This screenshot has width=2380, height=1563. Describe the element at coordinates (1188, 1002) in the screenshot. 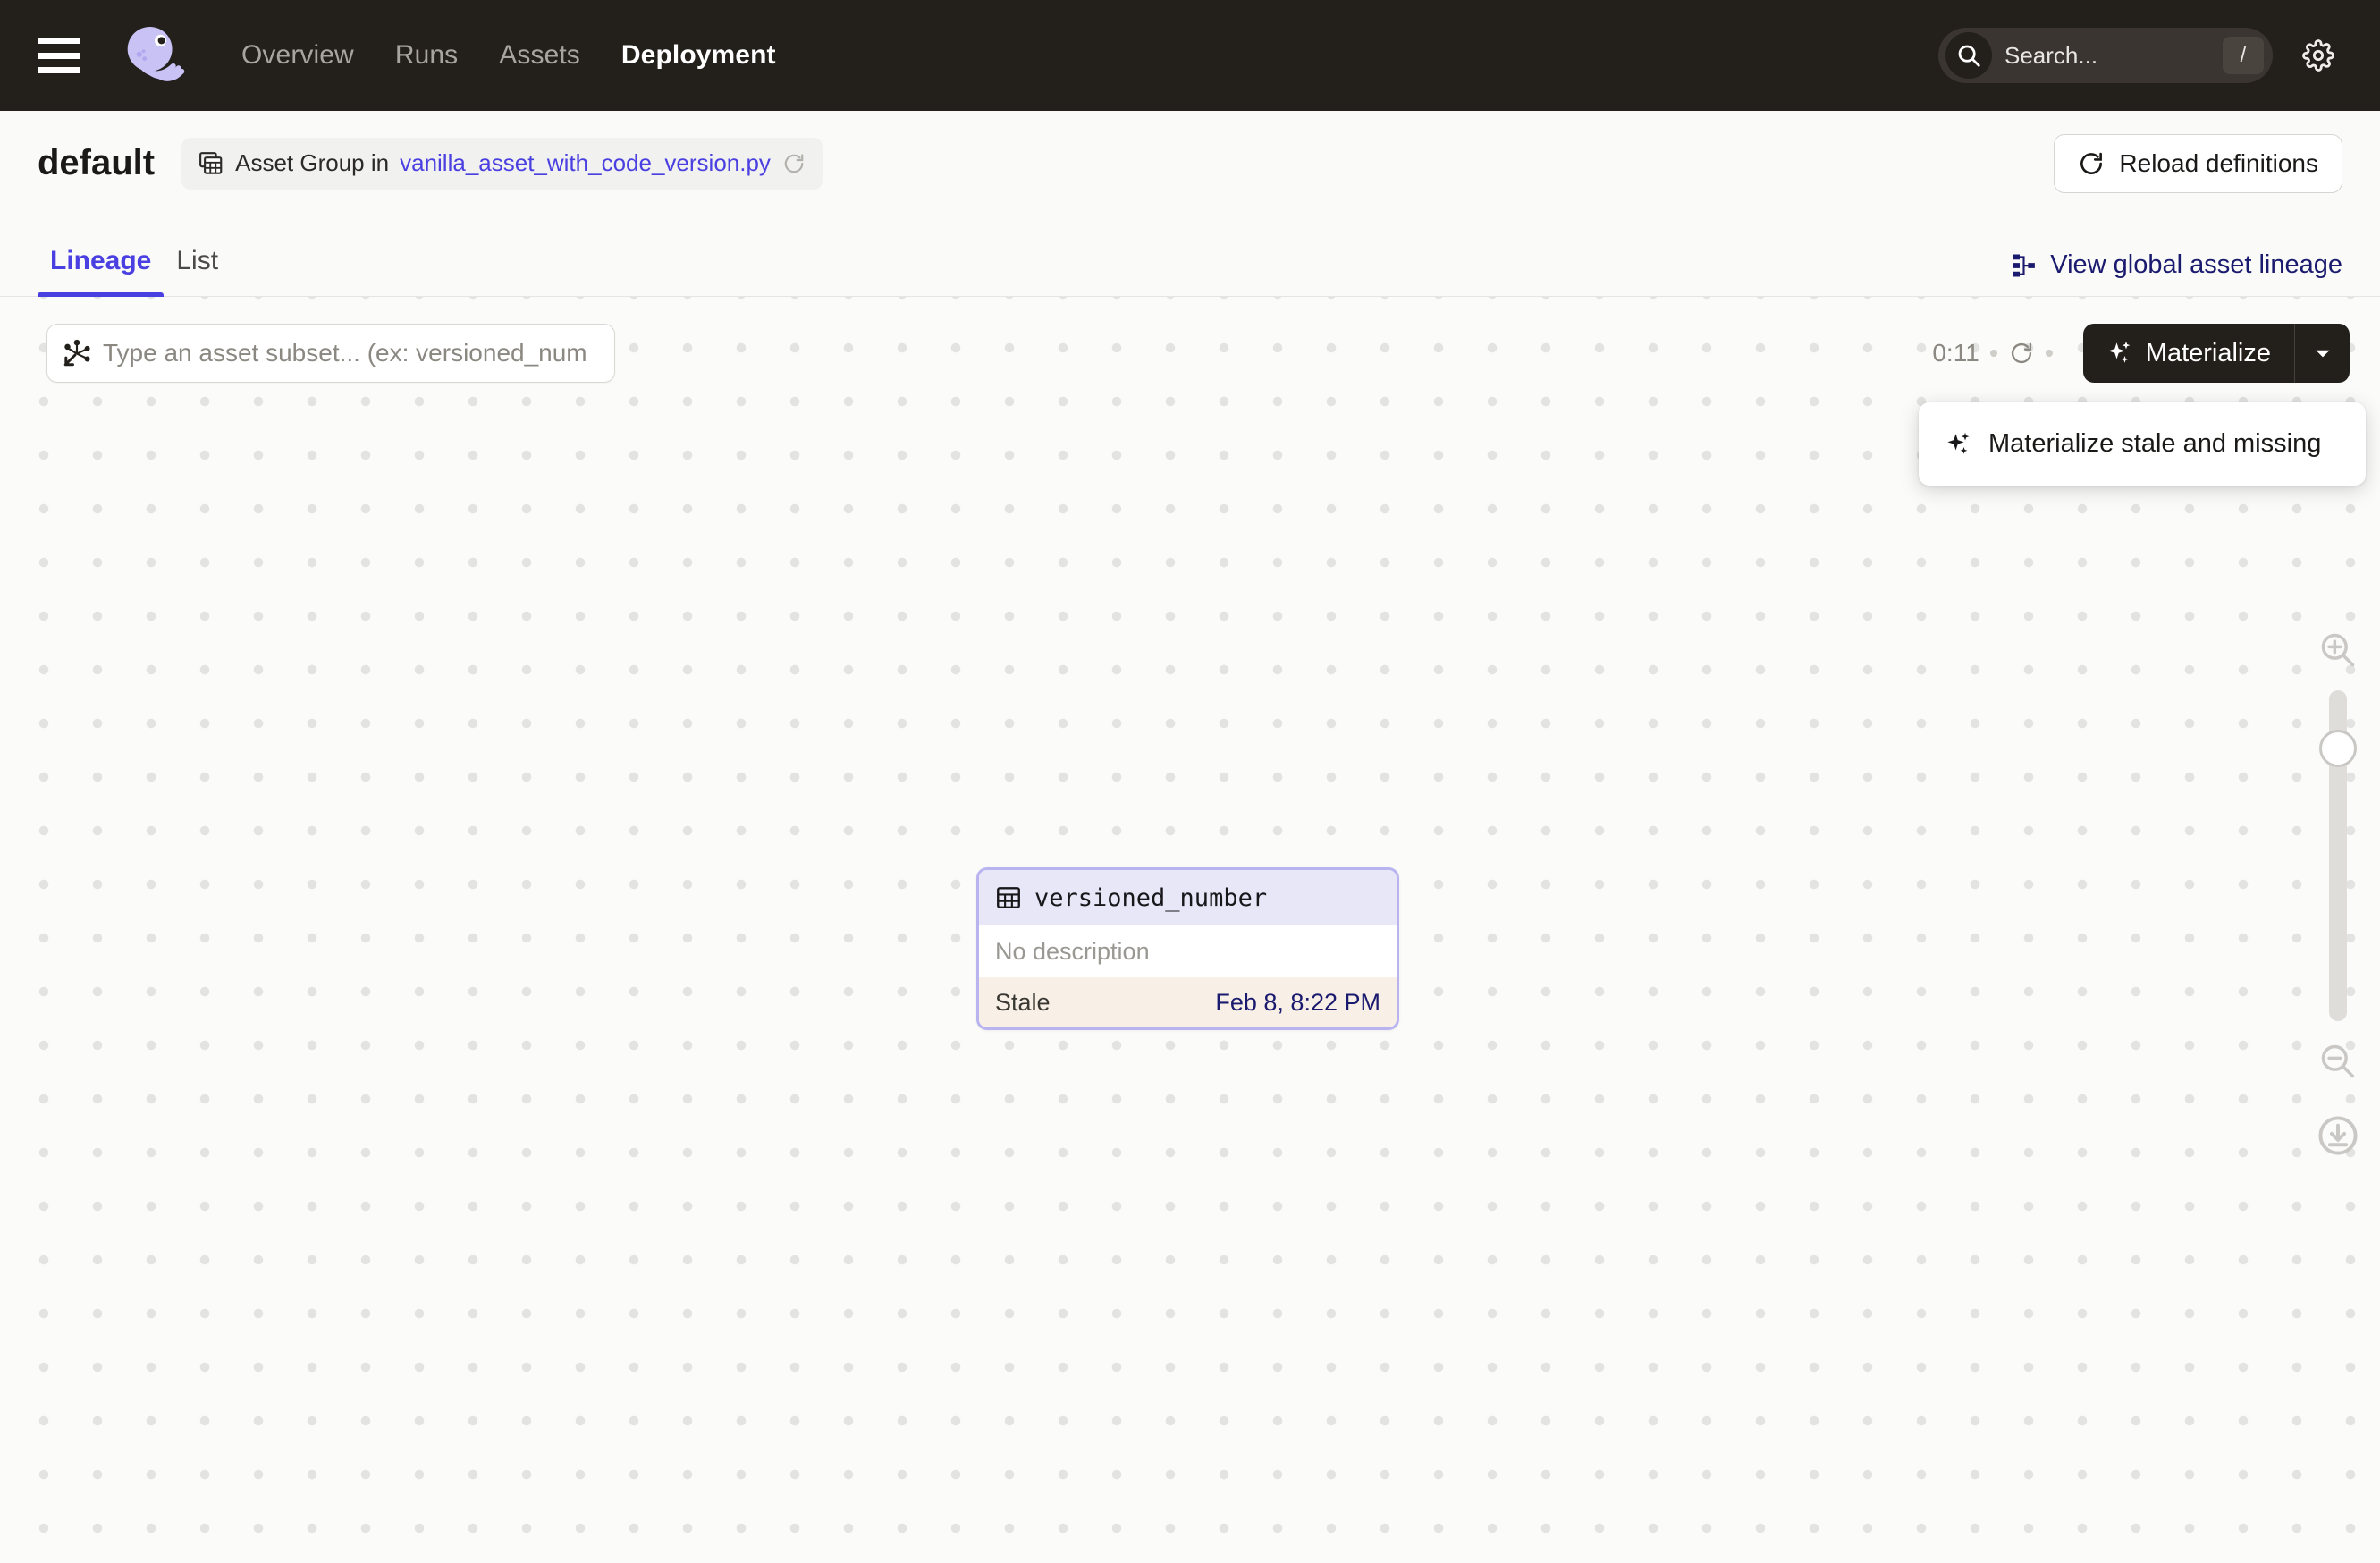

I see `asset-node-footer: Stale Feb 8, 8:22 PM` at that location.